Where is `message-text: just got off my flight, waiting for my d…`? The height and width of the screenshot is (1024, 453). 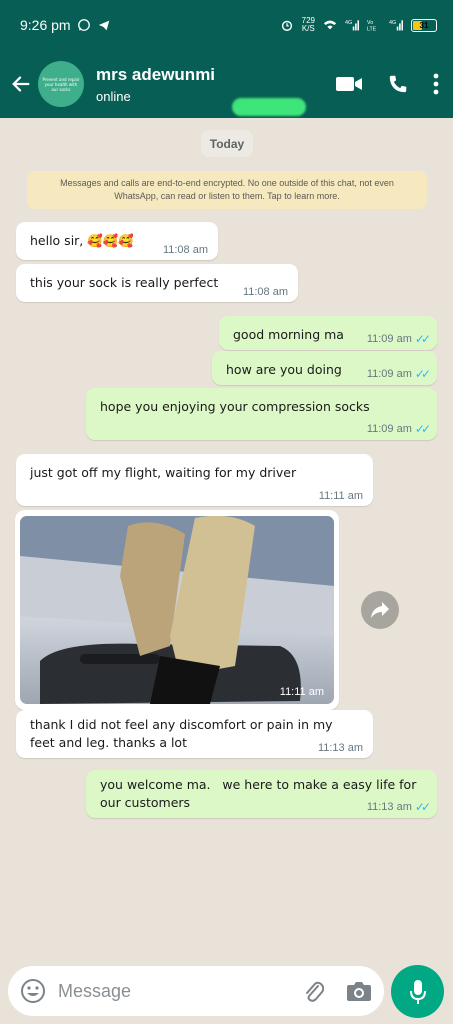
message-text: just got off my flight, waiting for my d… is located at coordinates (163, 472).